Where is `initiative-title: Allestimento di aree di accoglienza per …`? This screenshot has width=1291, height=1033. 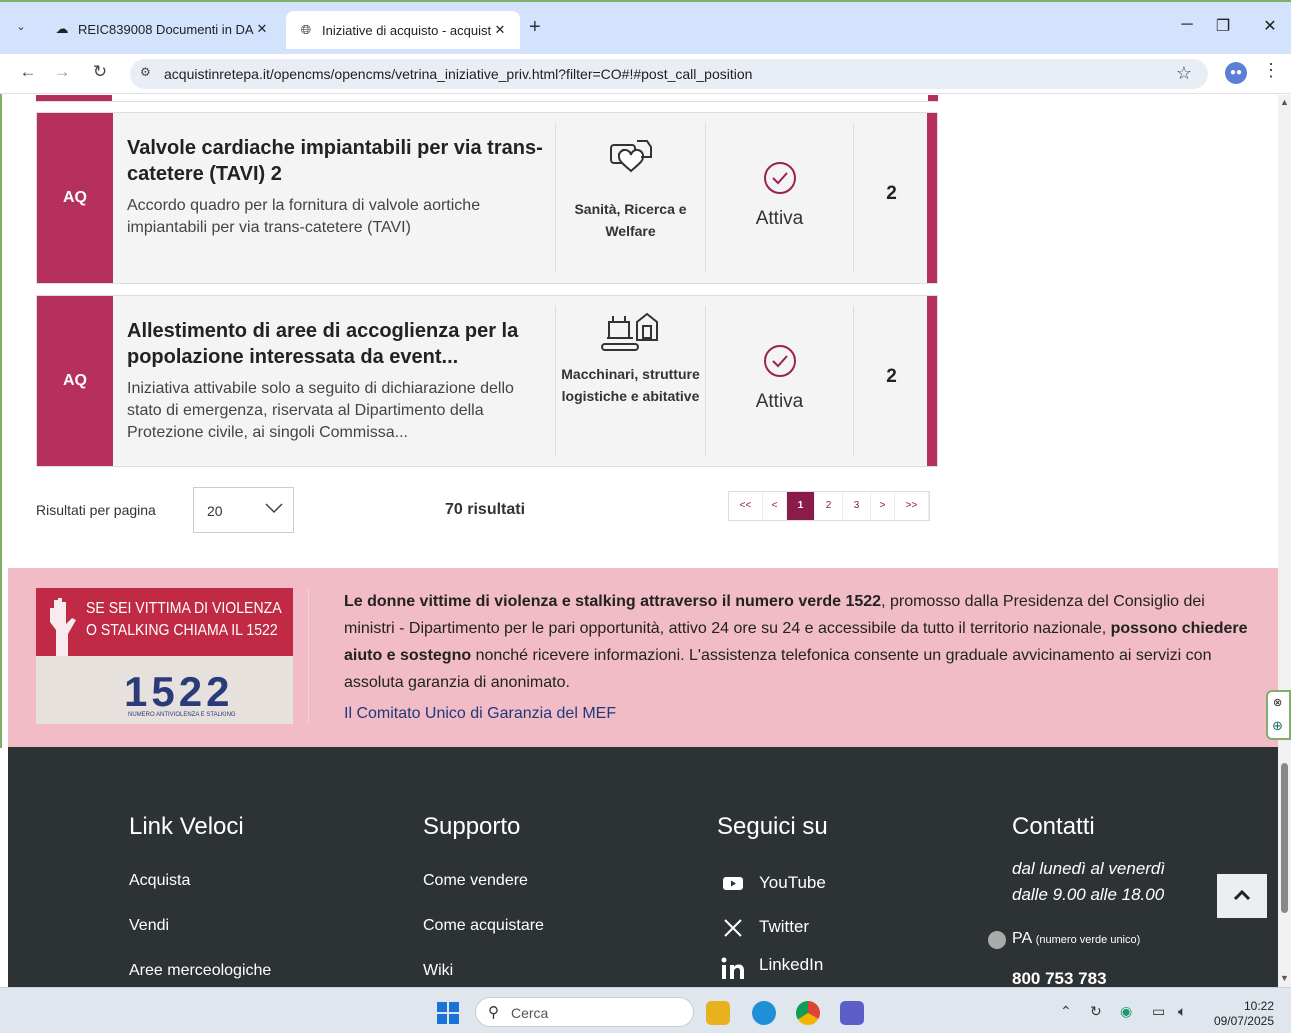 initiative-title: Allestimento di aree di accoglienza per … is located at coordinates (337, 344).